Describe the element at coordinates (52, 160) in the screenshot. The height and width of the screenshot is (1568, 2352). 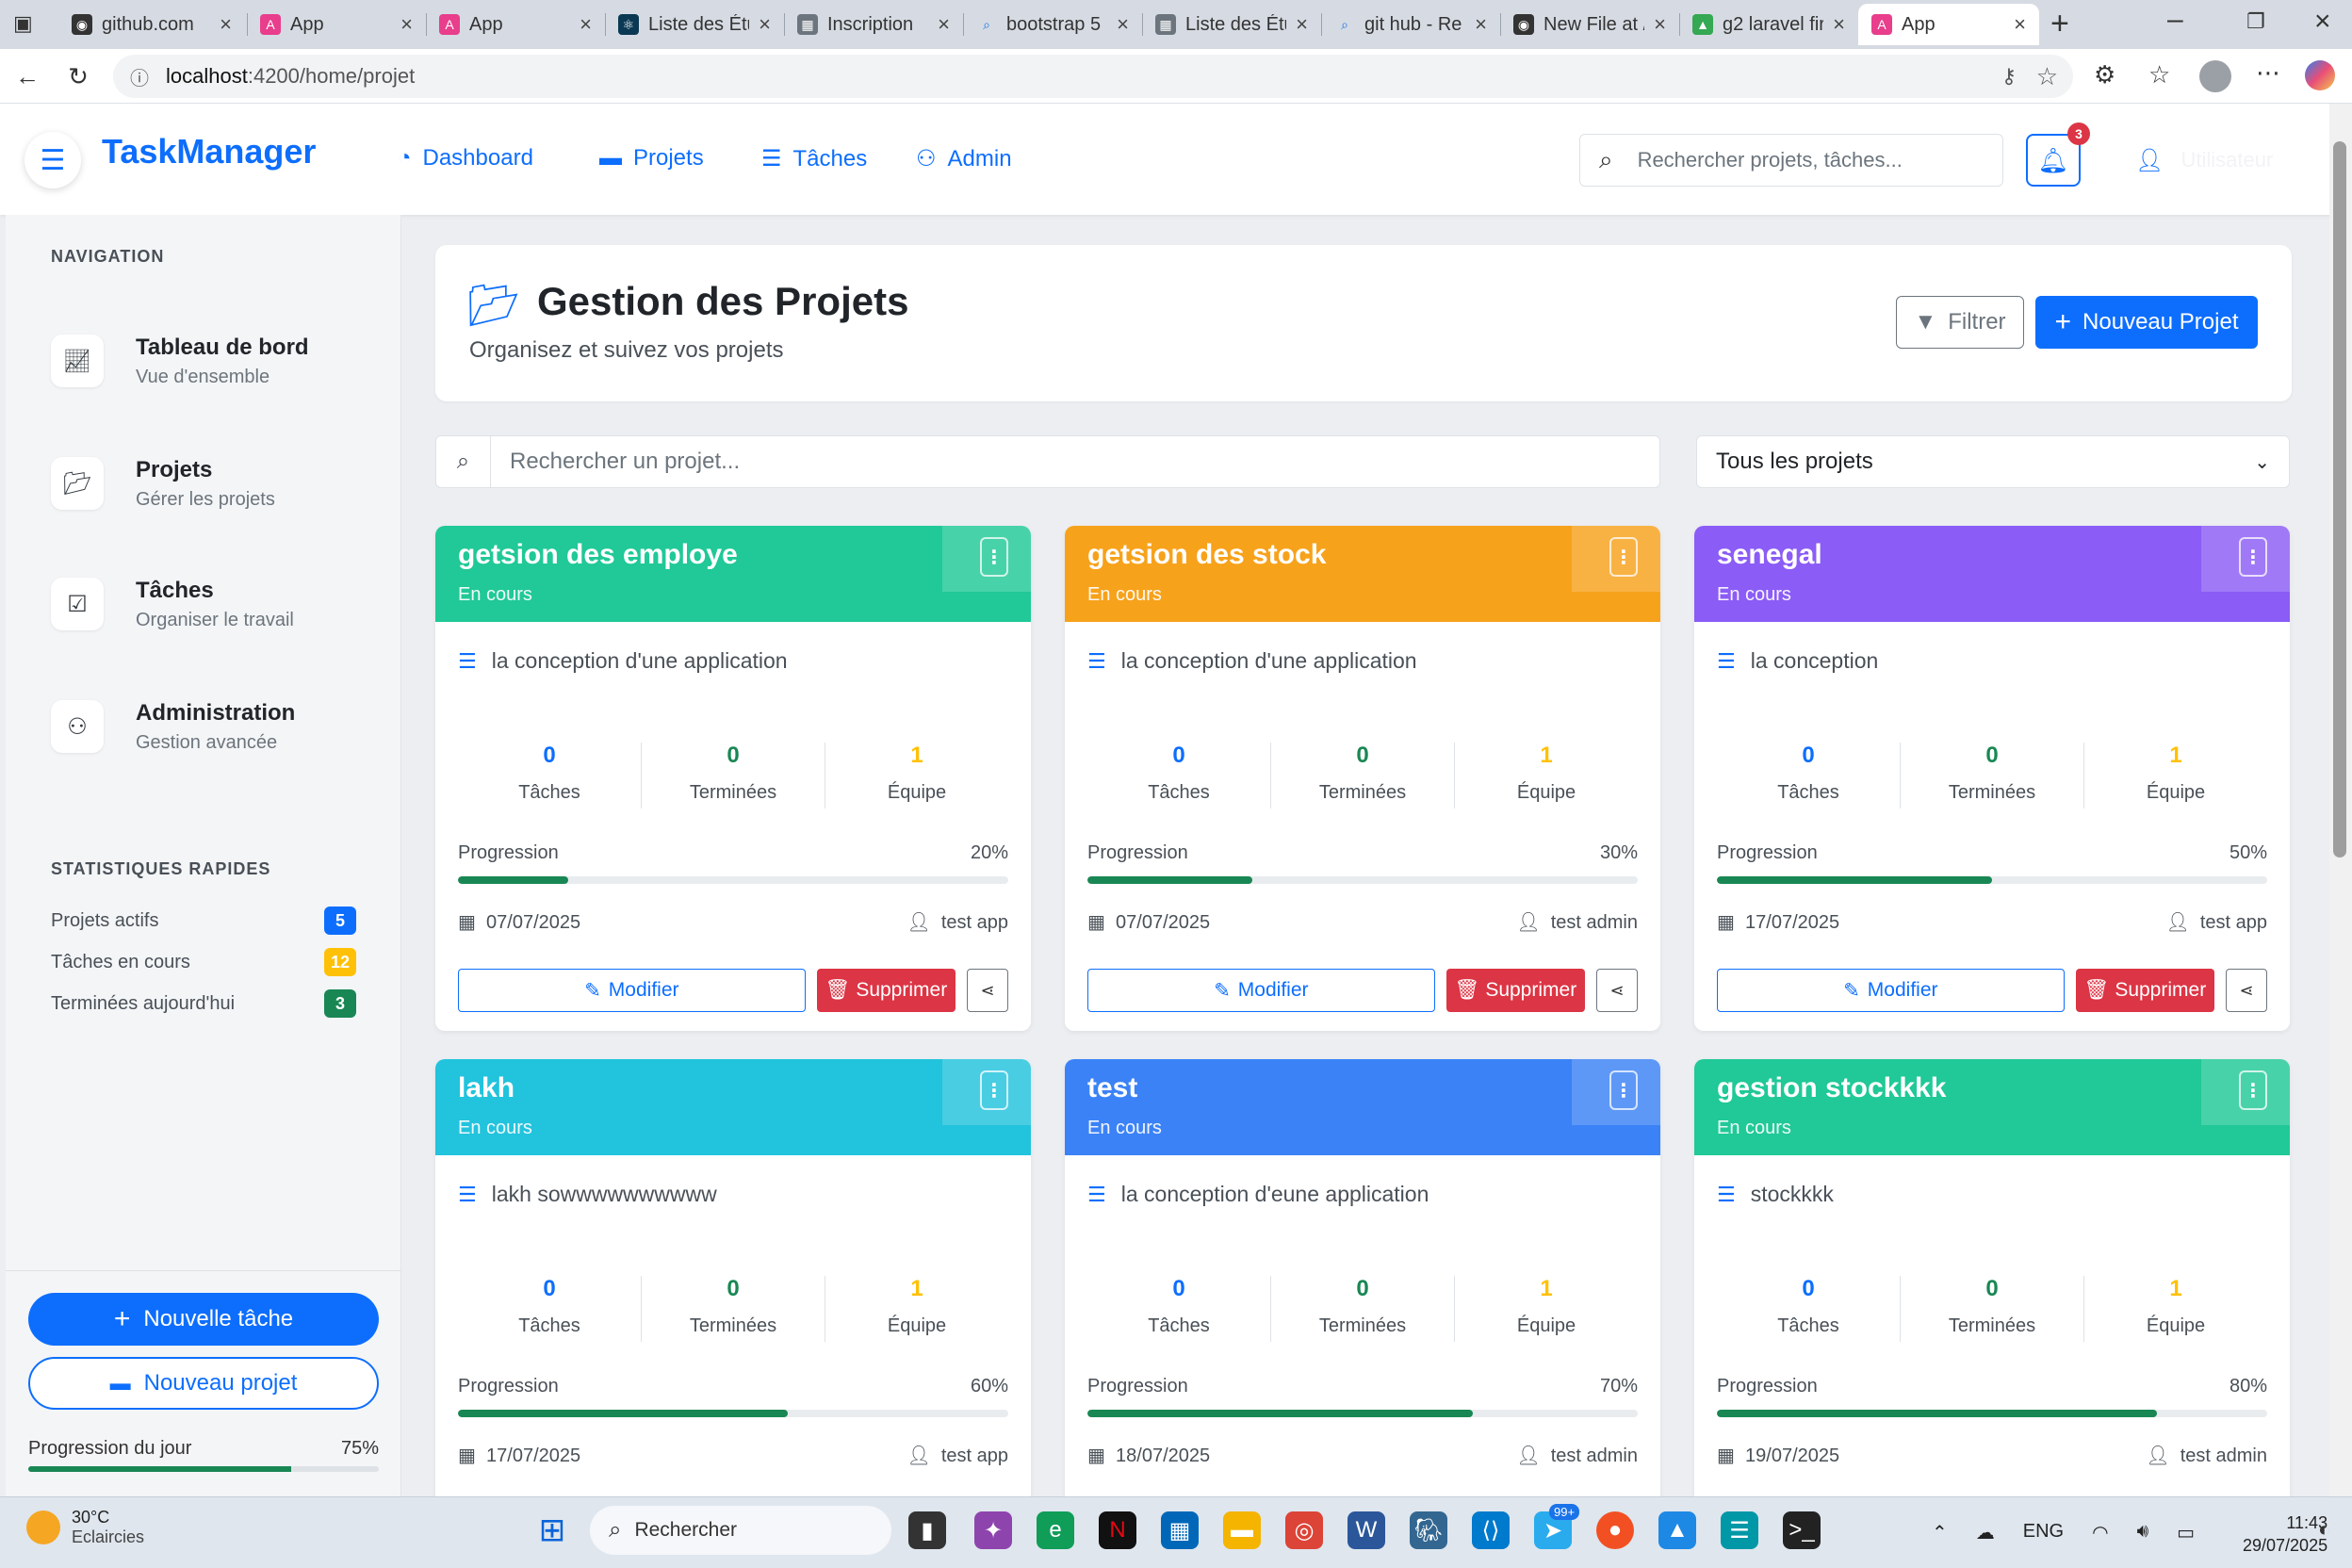
I see `brand-logo-icon: ☰` at that location.